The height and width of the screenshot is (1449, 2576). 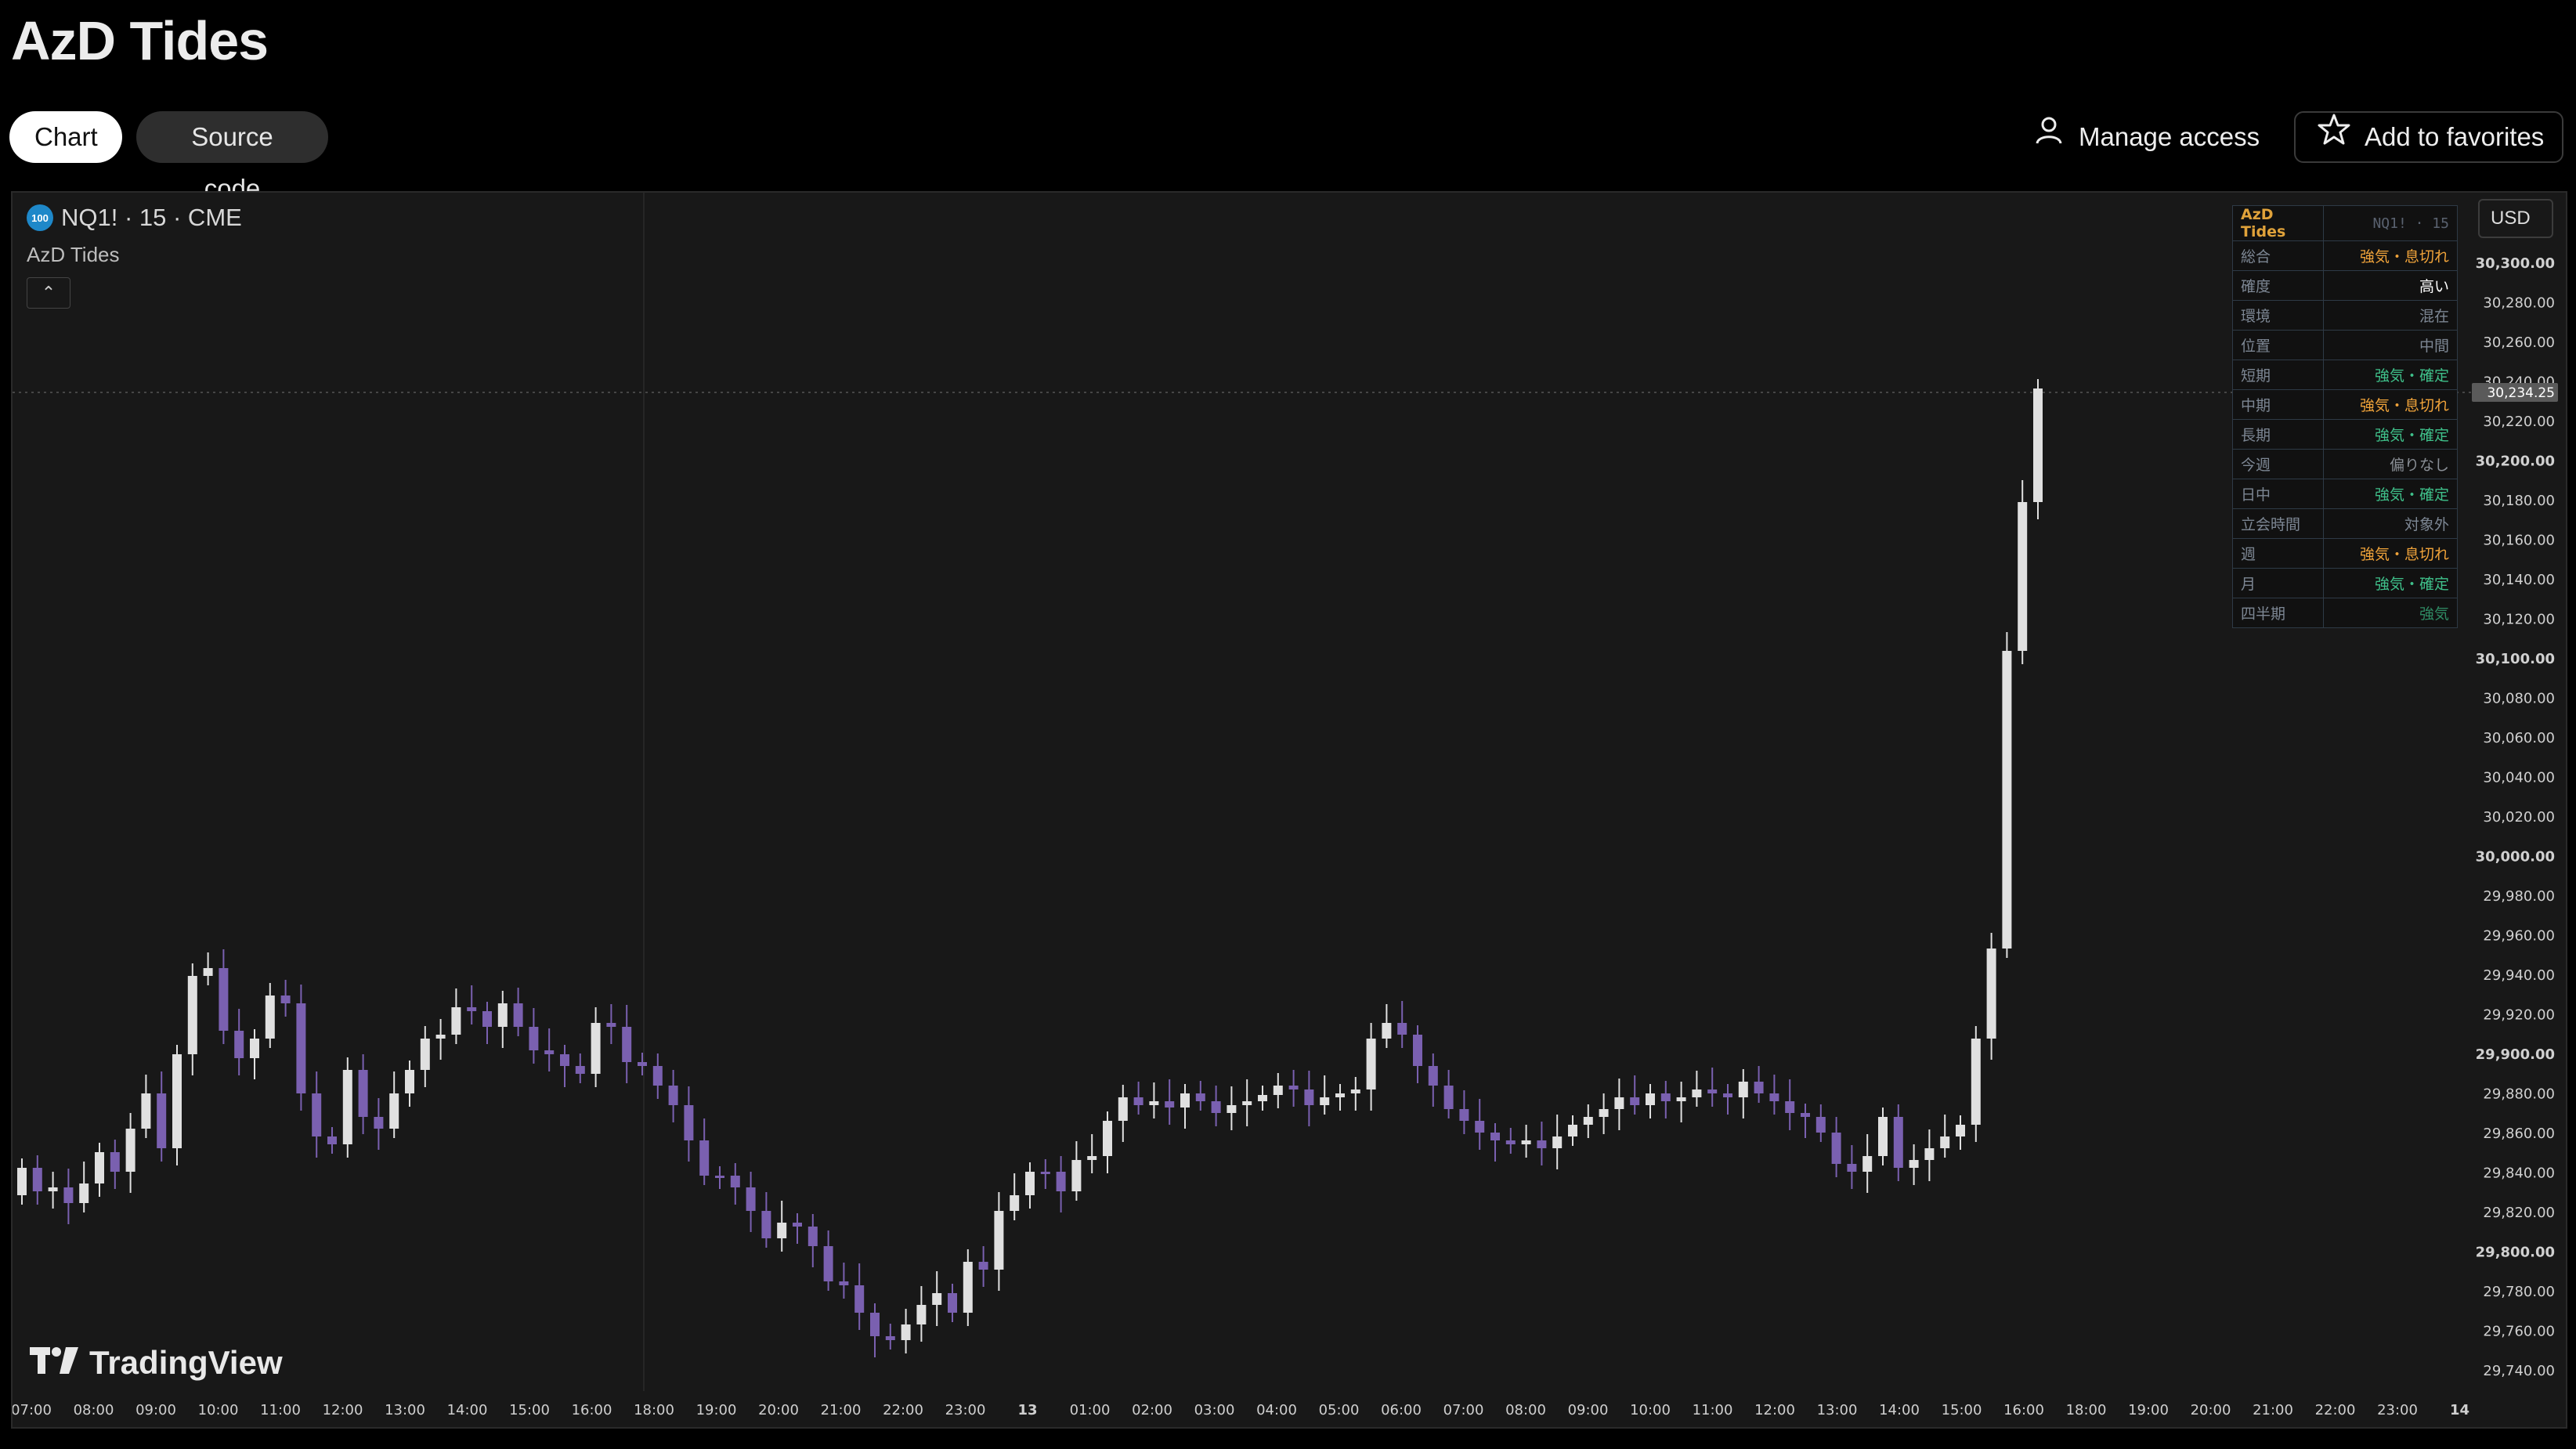 I want to click on info-table-symbol: NQ1! · 15, so click(x=2390, y=223).